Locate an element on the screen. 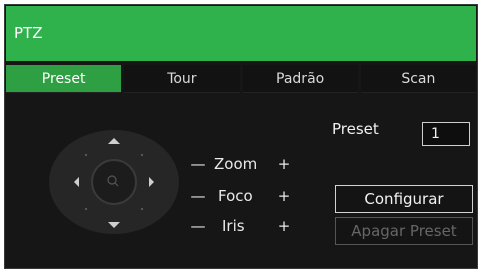 This screenshot has height=273, width=483. focus-near-button: — is located at coordinates (198, 196).